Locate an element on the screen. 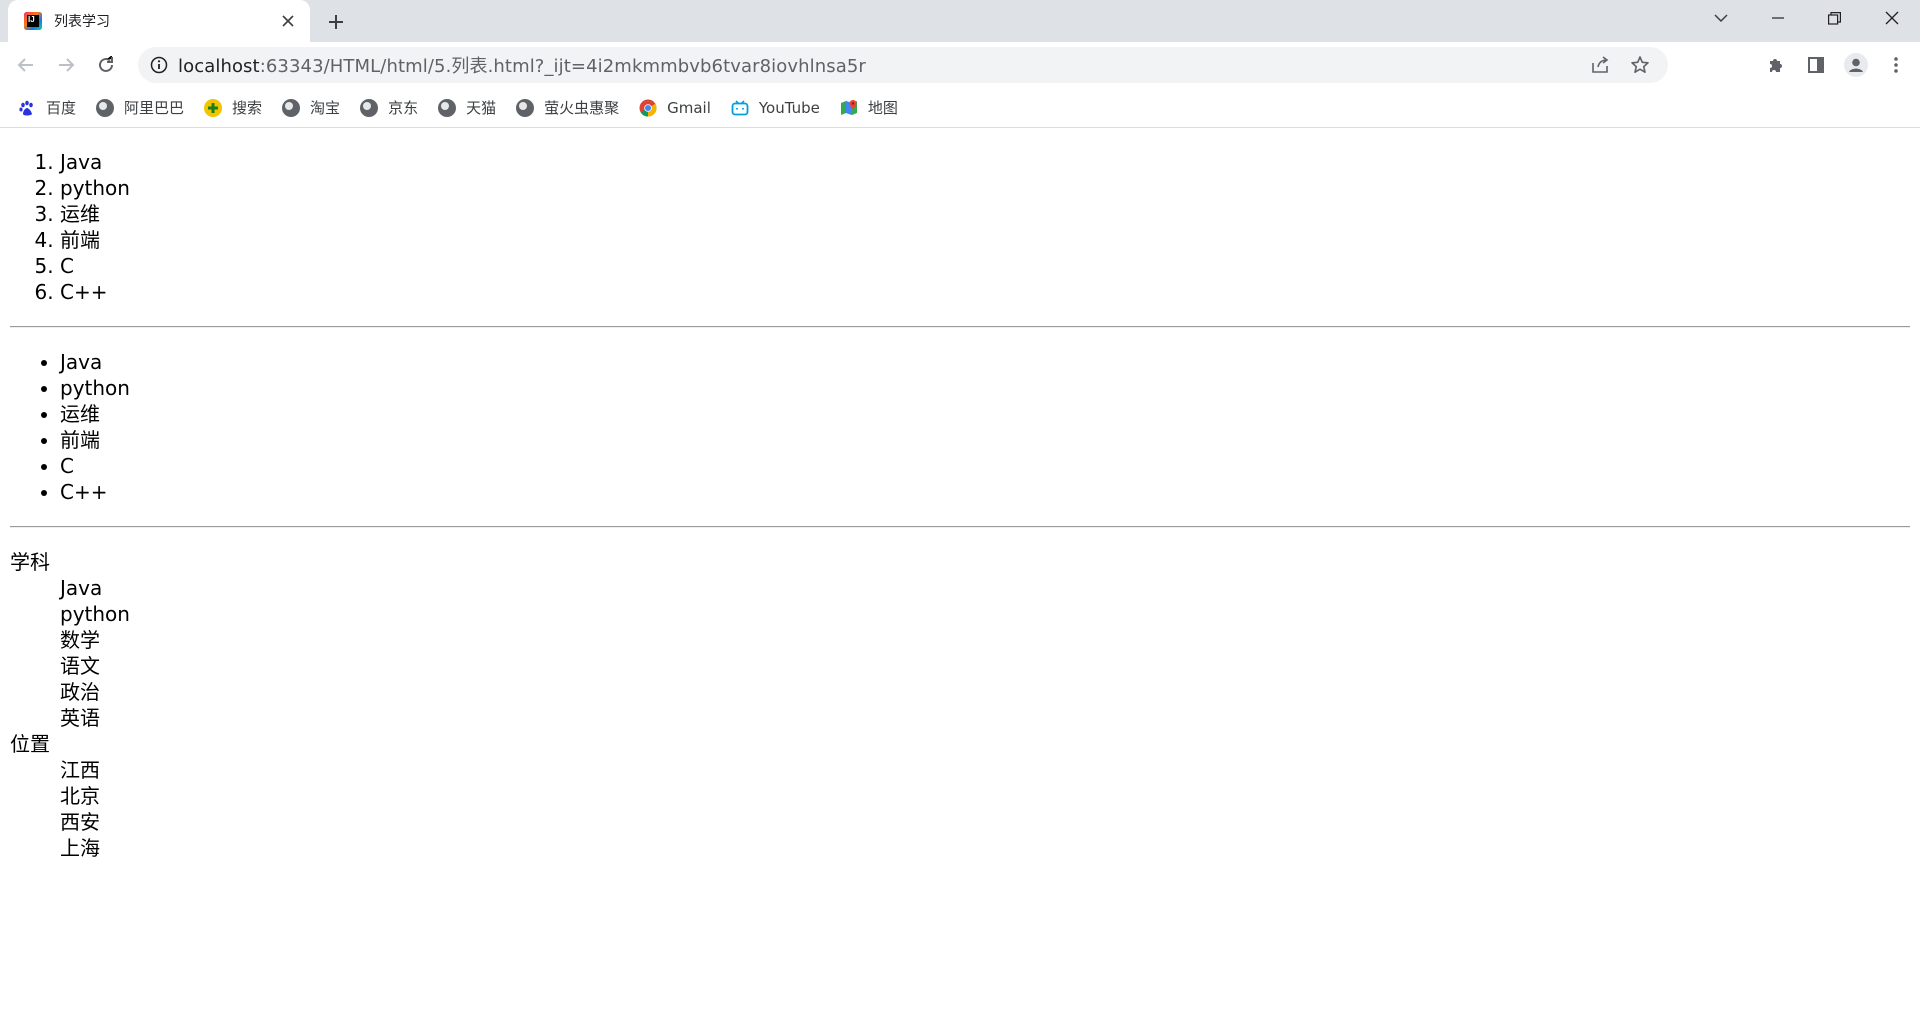  bookmark-alibaba: 阿里巴巴 is located at coordinates (146, 108).